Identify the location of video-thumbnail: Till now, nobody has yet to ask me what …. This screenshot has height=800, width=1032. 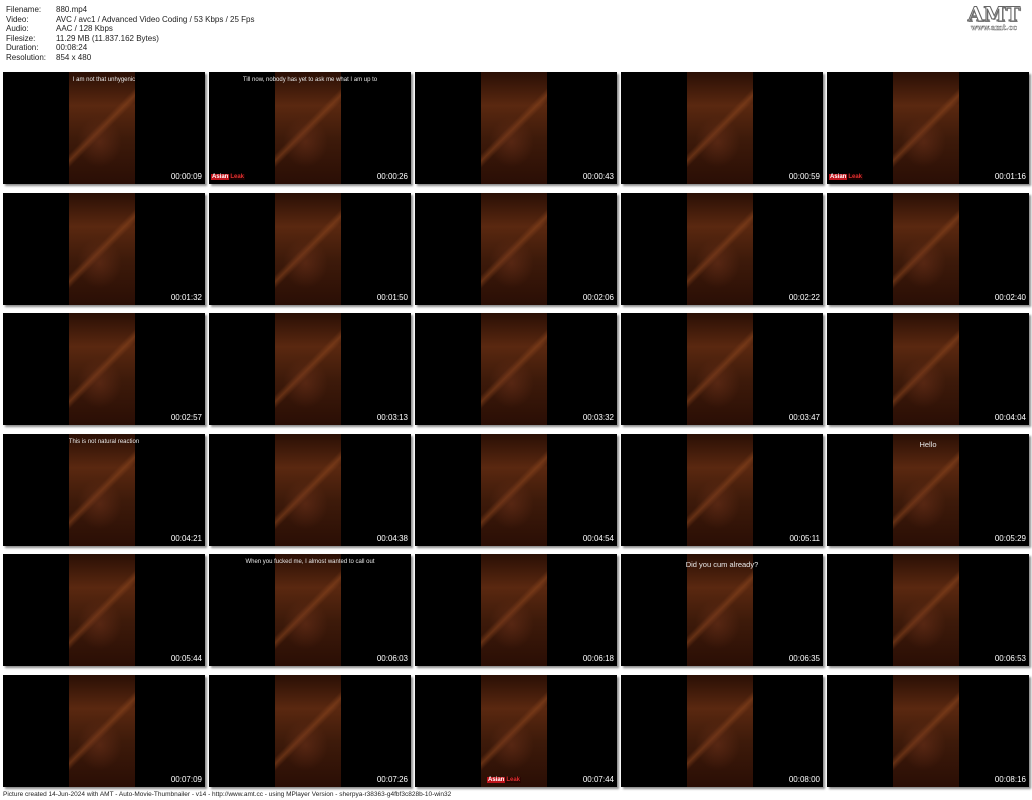
(310, 128).